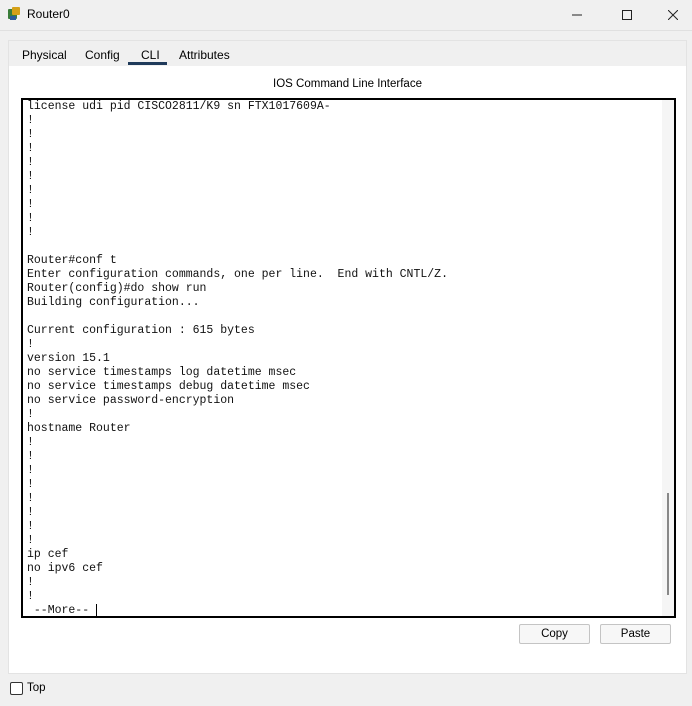 This screenshot has width=692, height=706. I want to click on terminal-line: no service timestamps log datetime msec, so click(162, 372).